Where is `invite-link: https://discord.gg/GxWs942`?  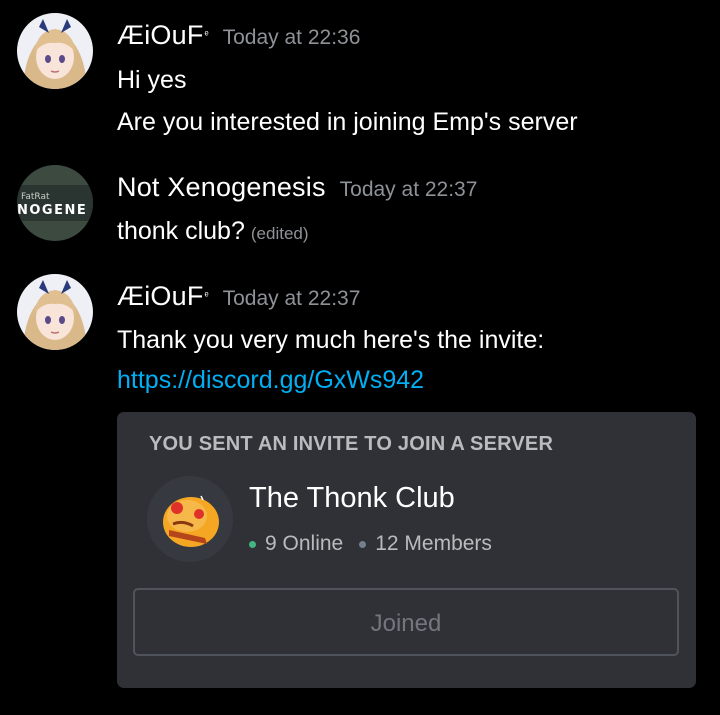 invite-link: https://discord.gg/GxWs942 is located at coordinates (270, 380).